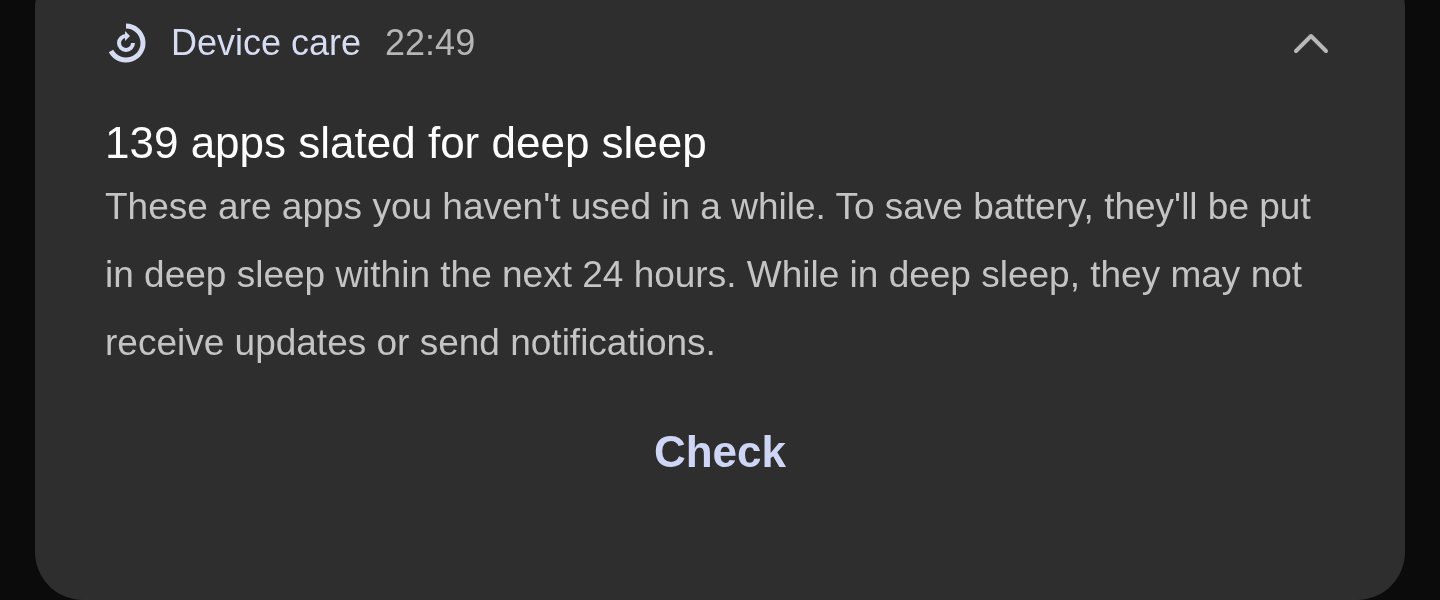 The width and height of the screenshot is (1440, 600). Describe the element at coordinates (406, 143) in the screenshot. I see `notification-title: 139 apps slated for deep sleep` at that location.